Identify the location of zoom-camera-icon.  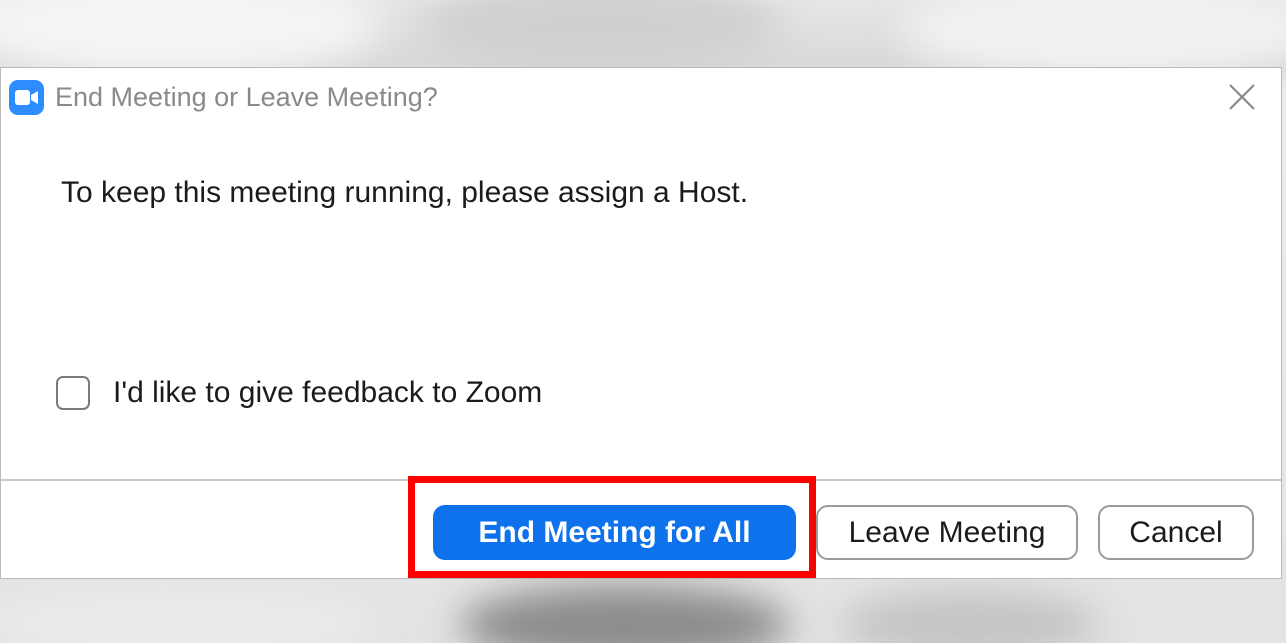
(26, 97).